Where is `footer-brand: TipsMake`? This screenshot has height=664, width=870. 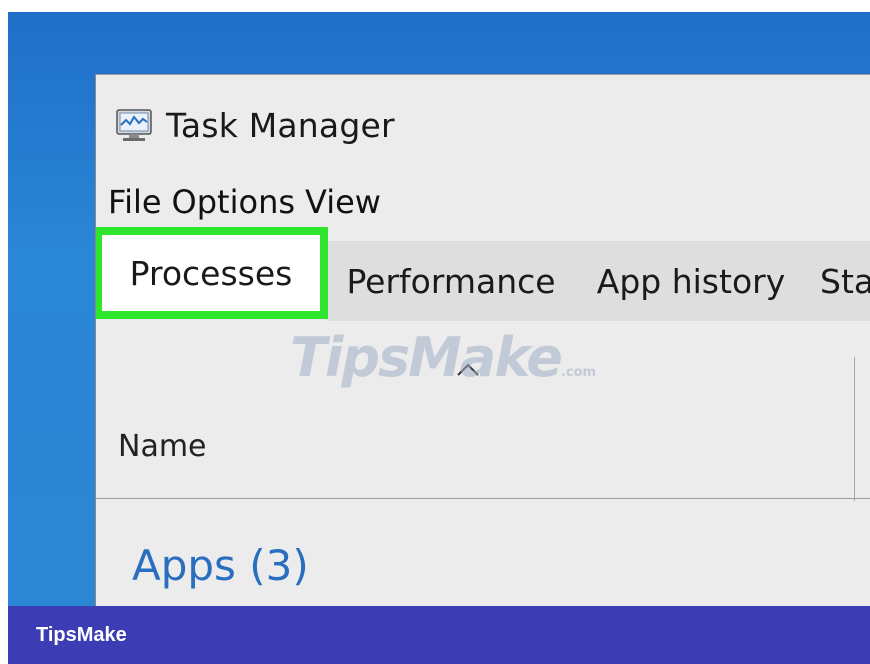 footer-brand: TipsMake is located at coordinates (81, 634).